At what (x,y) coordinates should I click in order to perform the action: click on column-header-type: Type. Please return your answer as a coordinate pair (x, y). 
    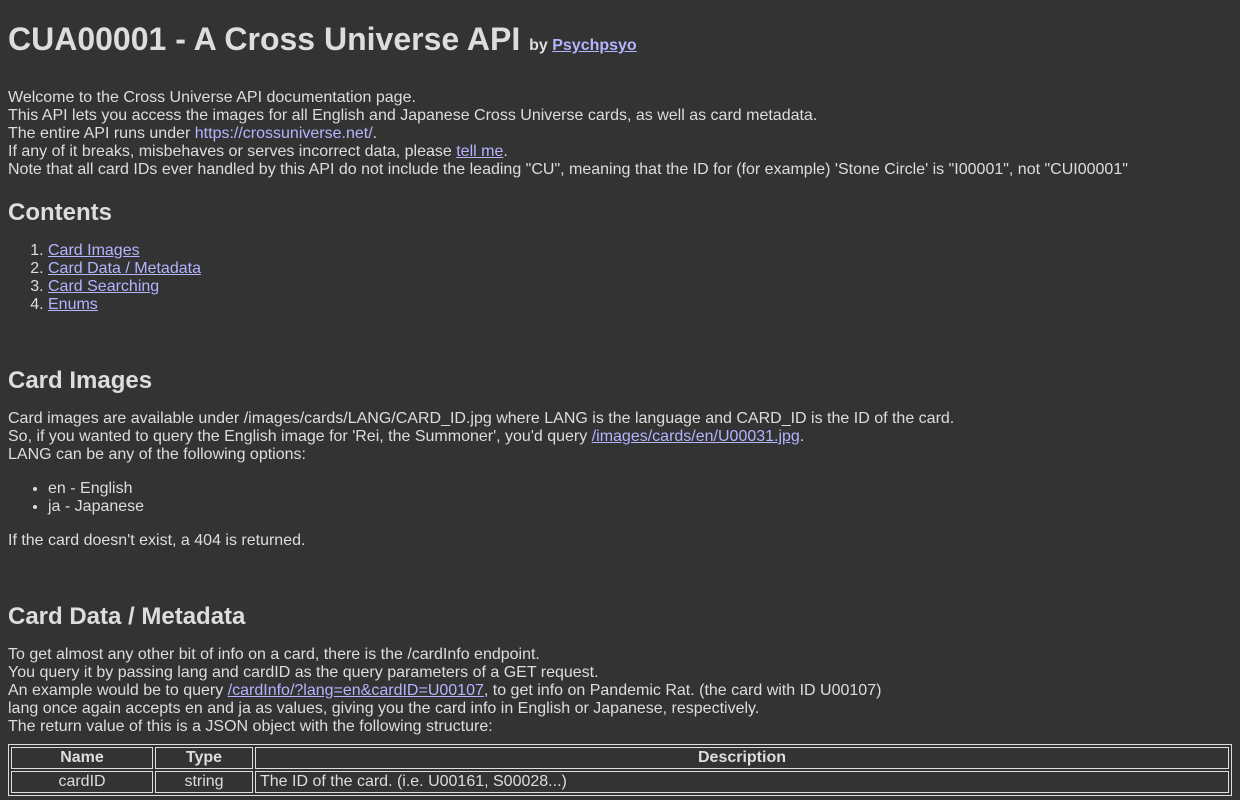
    Looking at the image, I should click on (204, 758).